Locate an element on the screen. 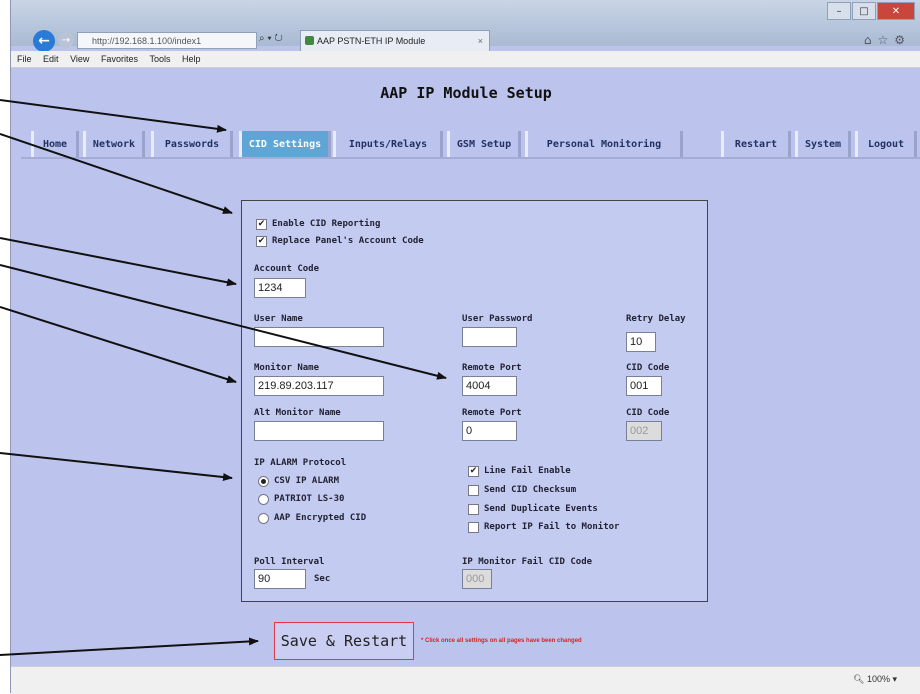 This screenshot has height=694, width=920. nav-restart: Restart is located at coordinates (756, 144).